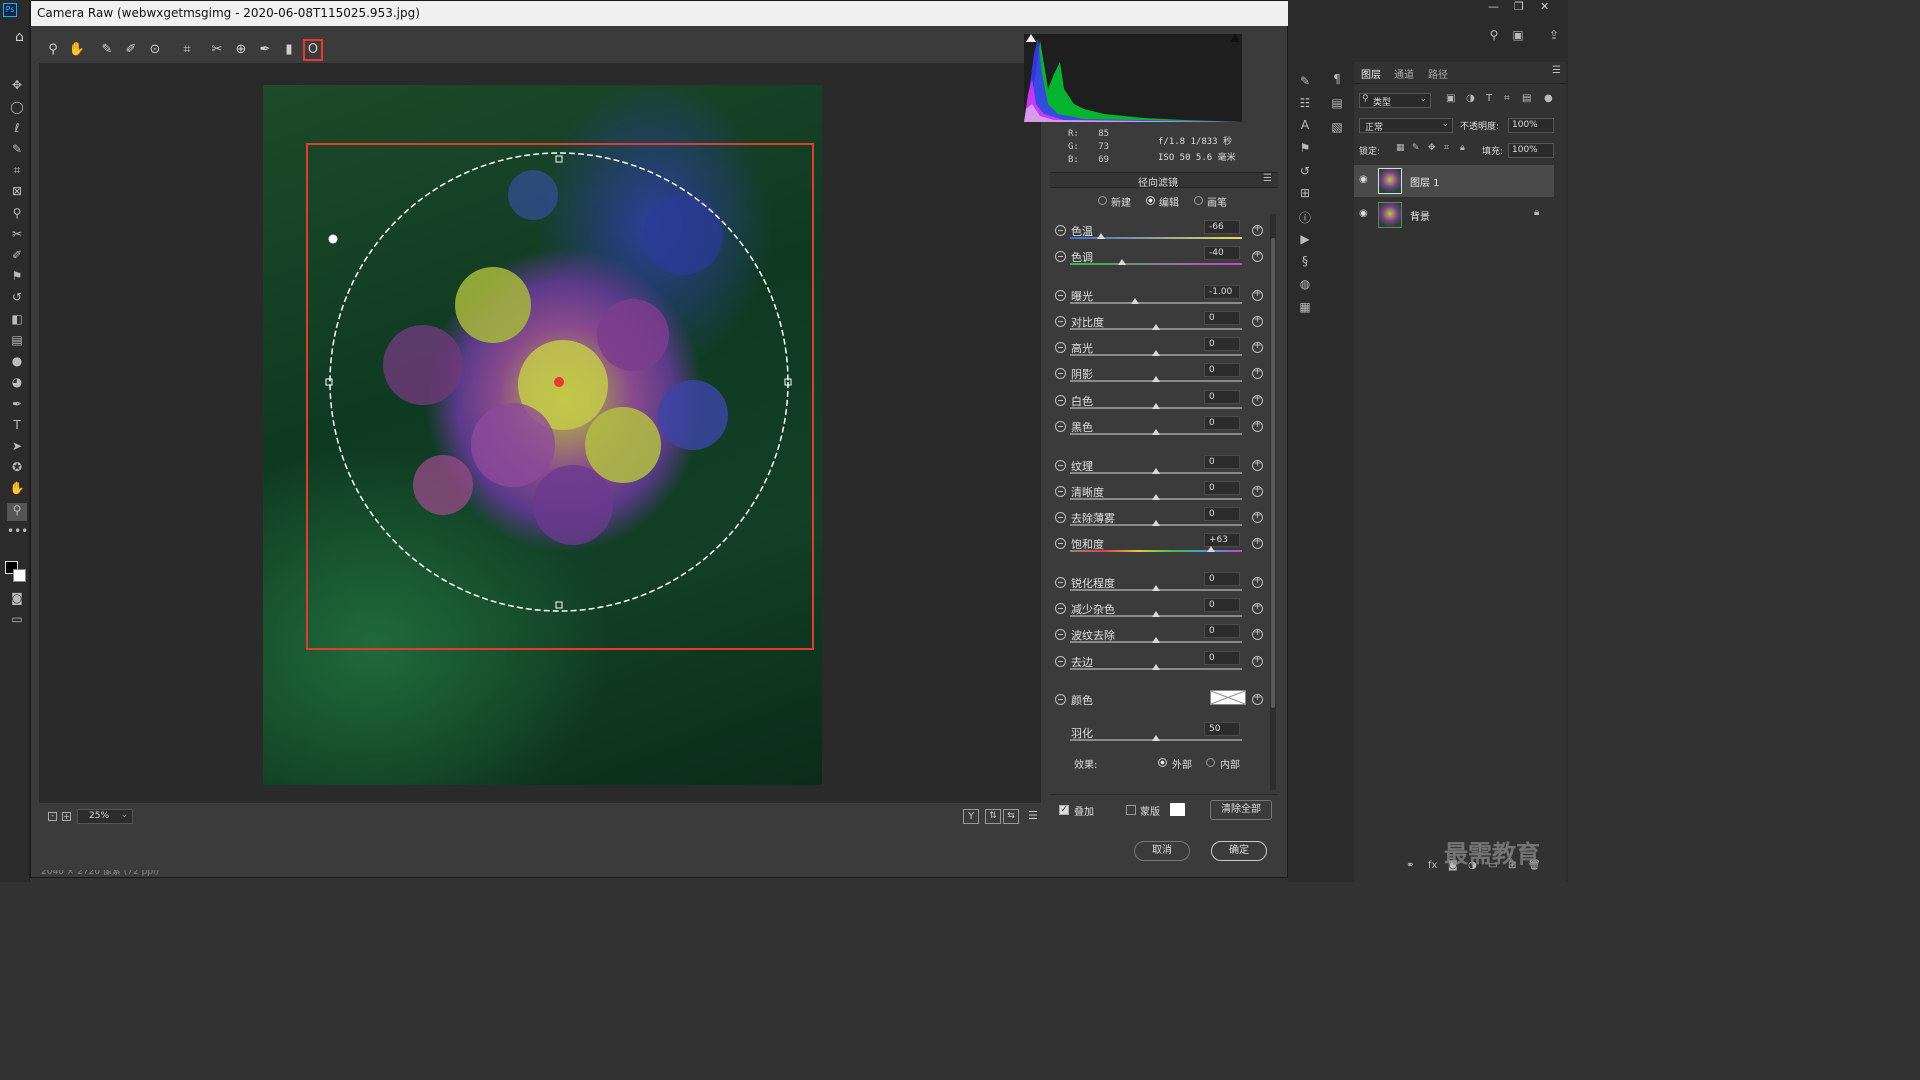 The height and width of the screenshot is (1080, 1920). Describe the element at coordinates (1064, 810) in the screenshot. I see `overlay-checkbox: ✓` at that location.